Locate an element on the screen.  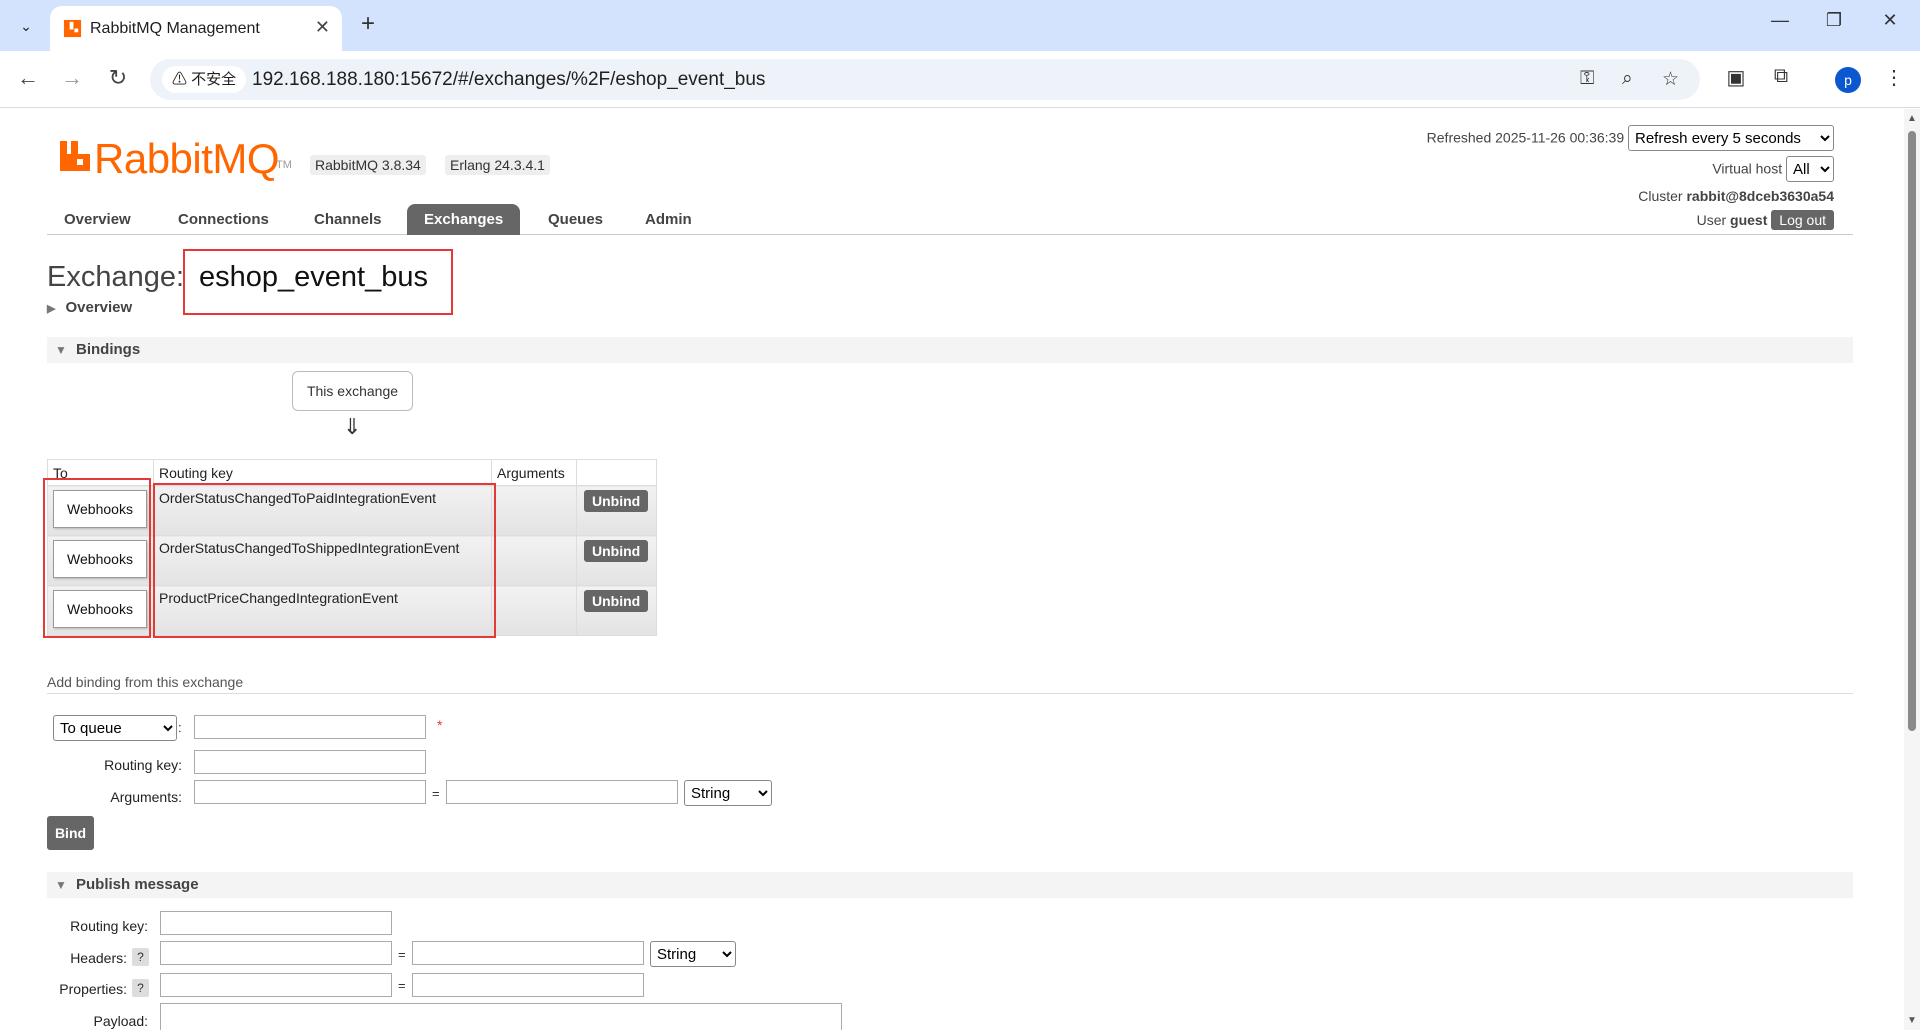
down-arrow-icon: ⇓ is located at coordinates (352, 426).